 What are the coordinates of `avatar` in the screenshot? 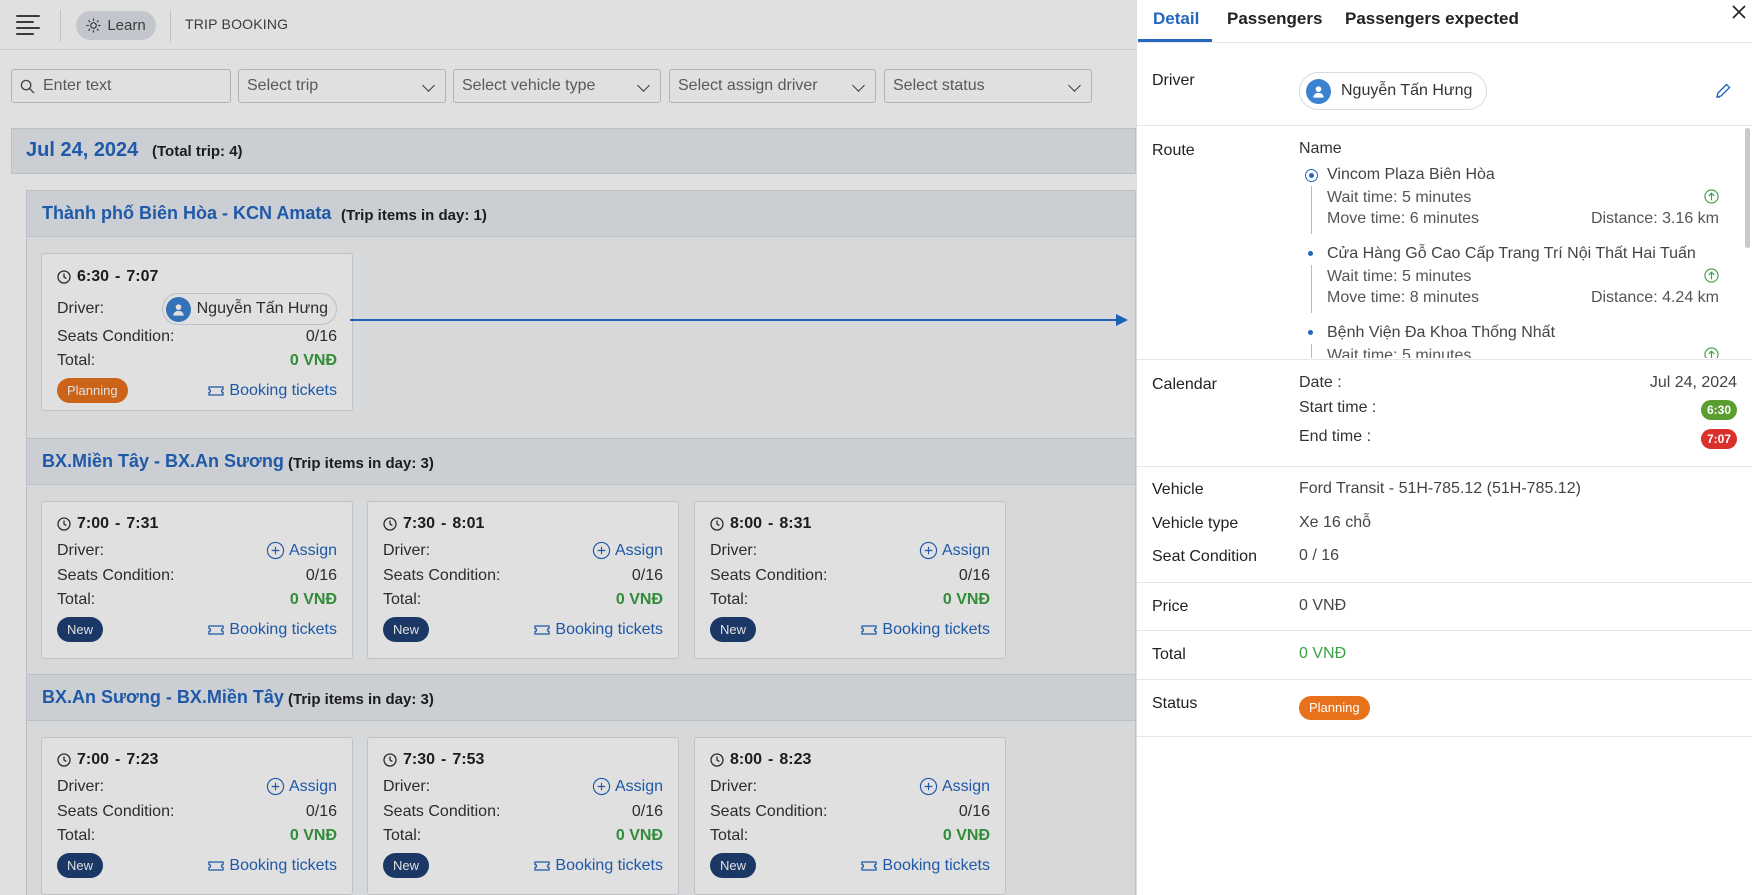 It's located at (1318, 91).